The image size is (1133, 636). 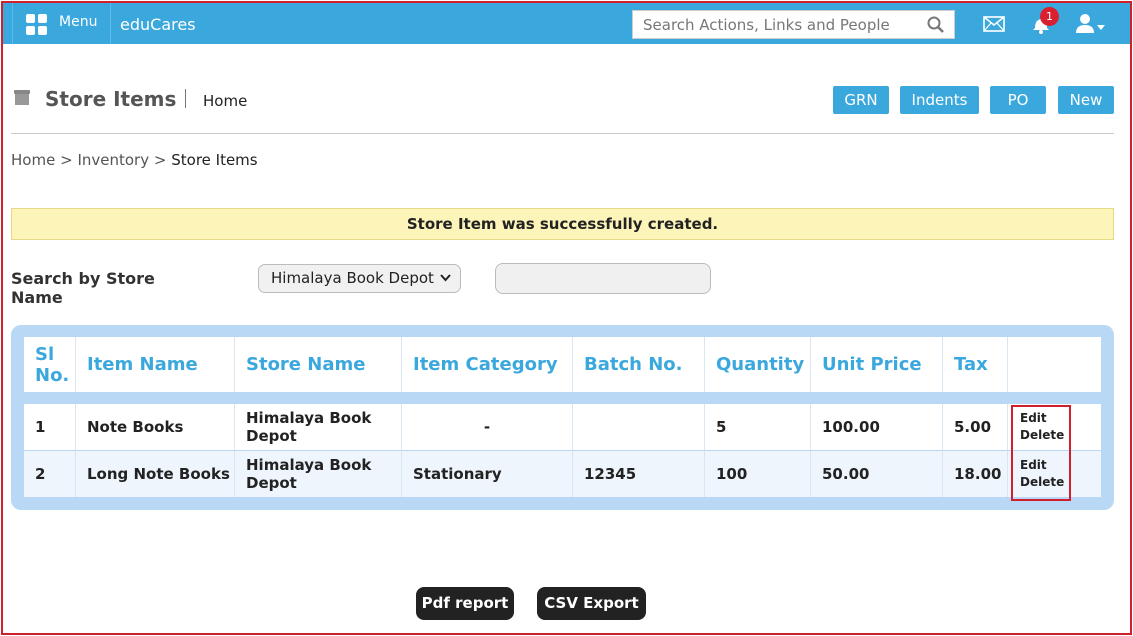 I want to click on indents-button: Indents, so click(x=939, y=100).